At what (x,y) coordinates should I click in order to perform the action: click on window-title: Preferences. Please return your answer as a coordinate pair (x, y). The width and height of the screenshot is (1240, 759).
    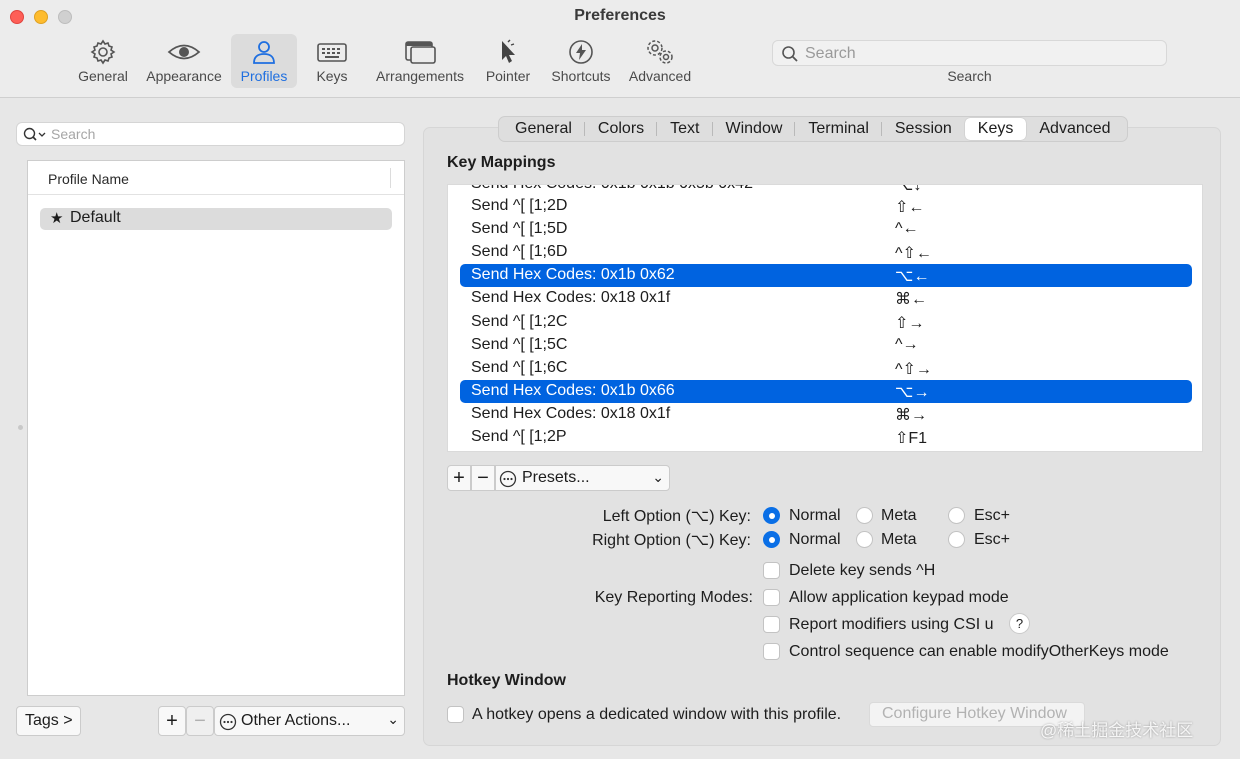
    Looking at the image, I should click on (620, 15).